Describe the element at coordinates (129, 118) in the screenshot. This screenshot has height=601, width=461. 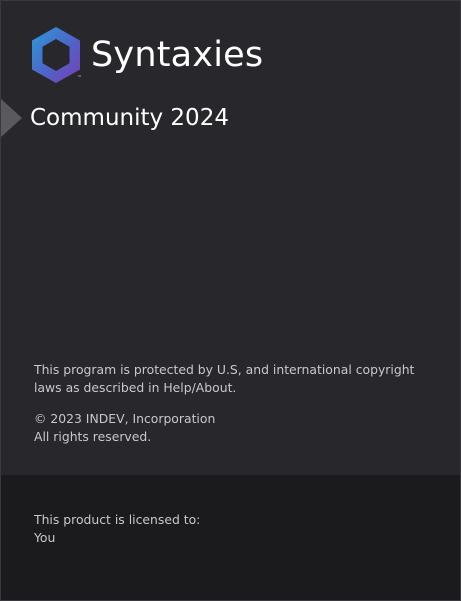
I see `edition-label: Community 2024` at that location.